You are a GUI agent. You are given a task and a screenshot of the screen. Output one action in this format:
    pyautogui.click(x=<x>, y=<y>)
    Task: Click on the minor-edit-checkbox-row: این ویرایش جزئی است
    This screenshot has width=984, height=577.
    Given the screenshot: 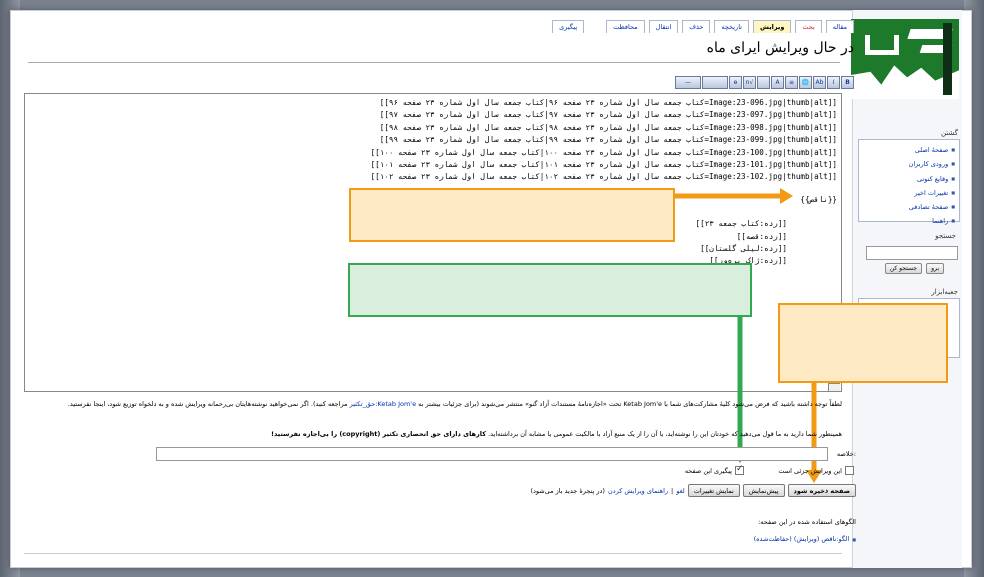 What is the action you would take?
    pyautogui.click(x=816, y=470)
    